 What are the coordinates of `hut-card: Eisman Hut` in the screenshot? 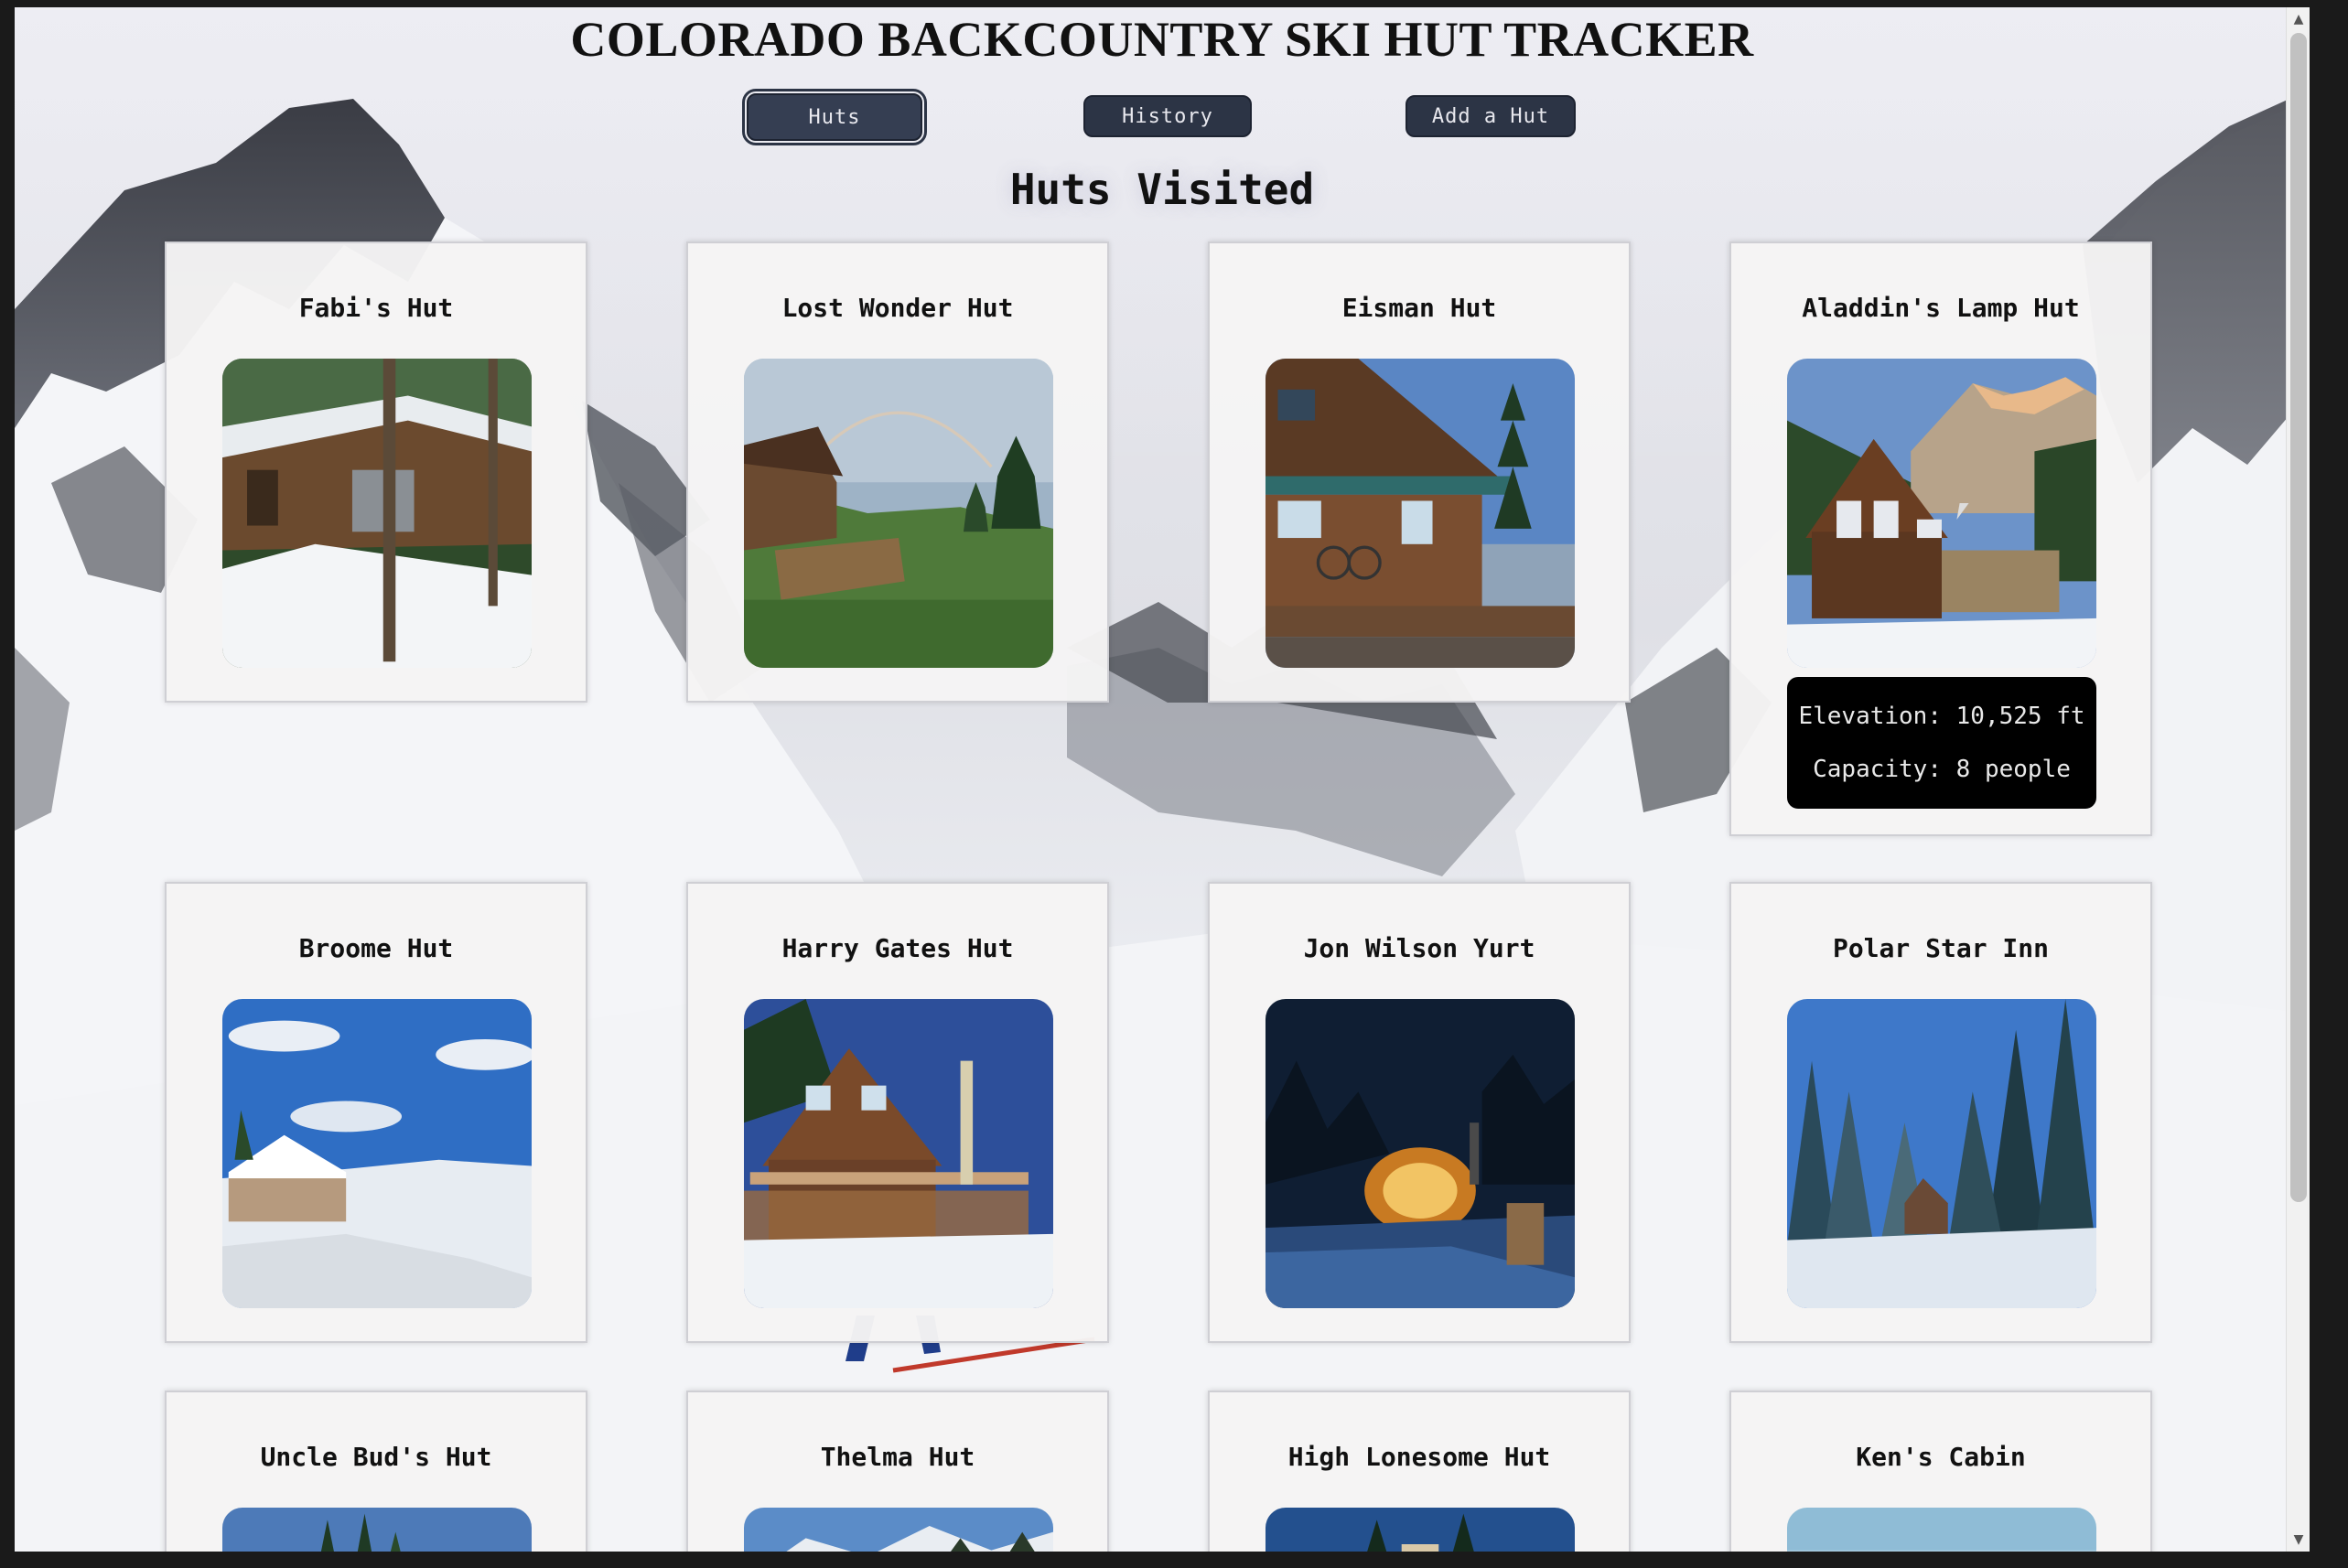 It's located at (1420, 472).